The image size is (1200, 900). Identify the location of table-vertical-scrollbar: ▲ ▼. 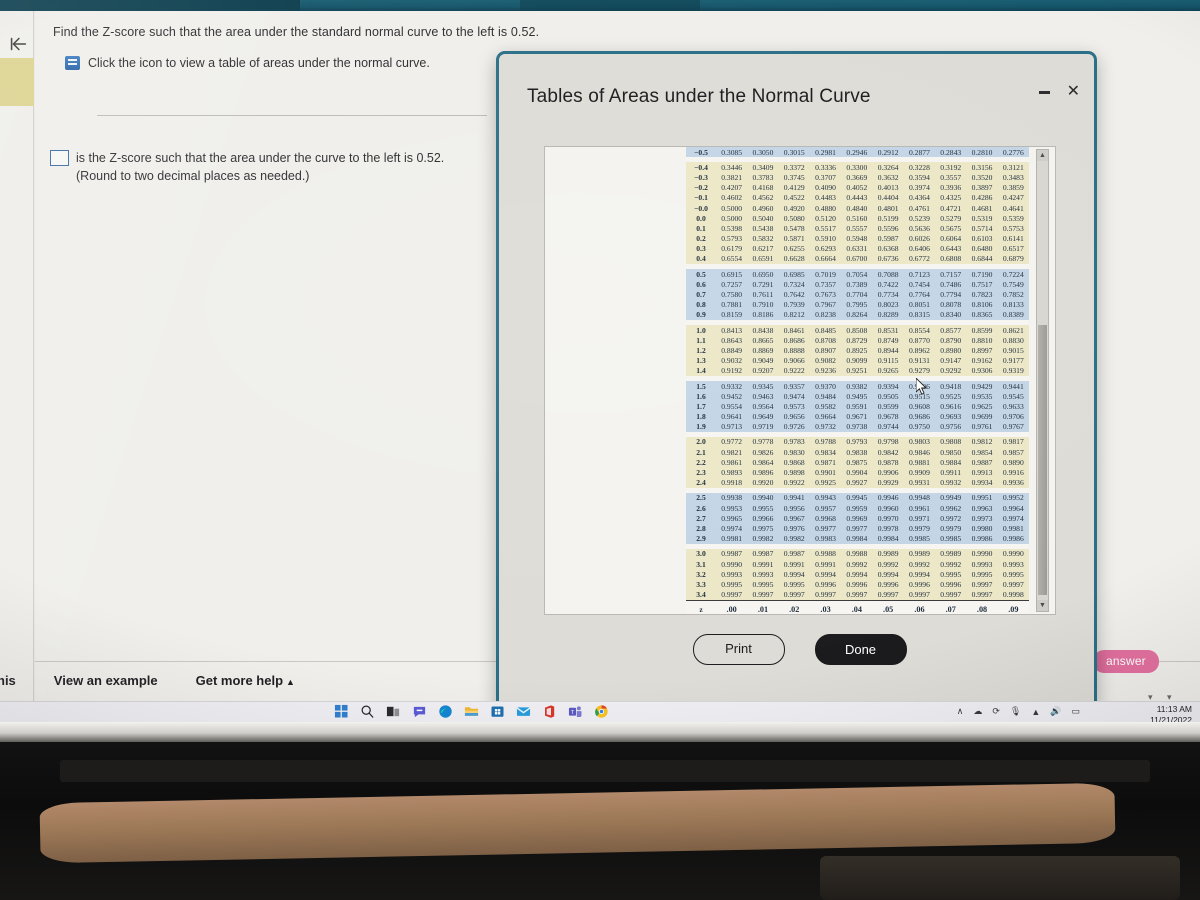
(1042, 380).